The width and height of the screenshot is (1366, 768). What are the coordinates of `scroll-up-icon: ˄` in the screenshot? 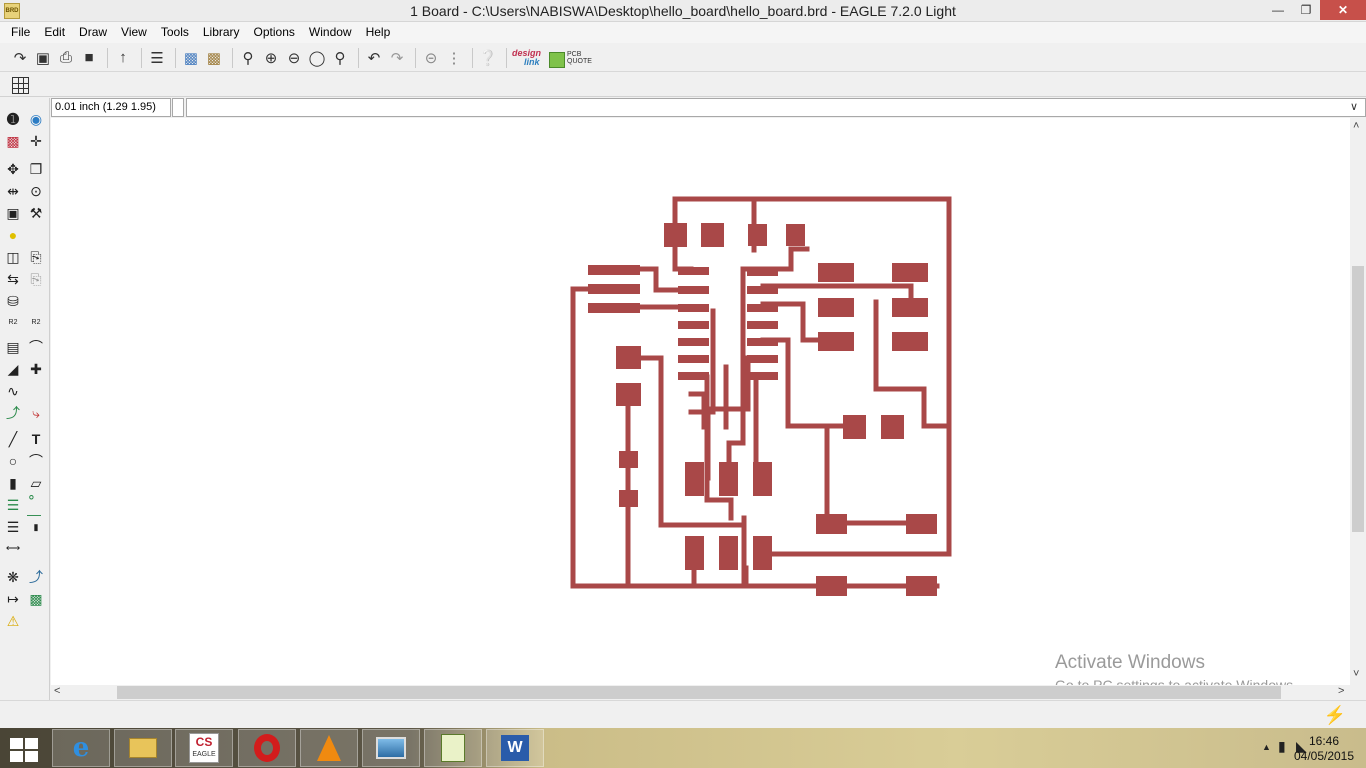 It's located at (1356, 126).